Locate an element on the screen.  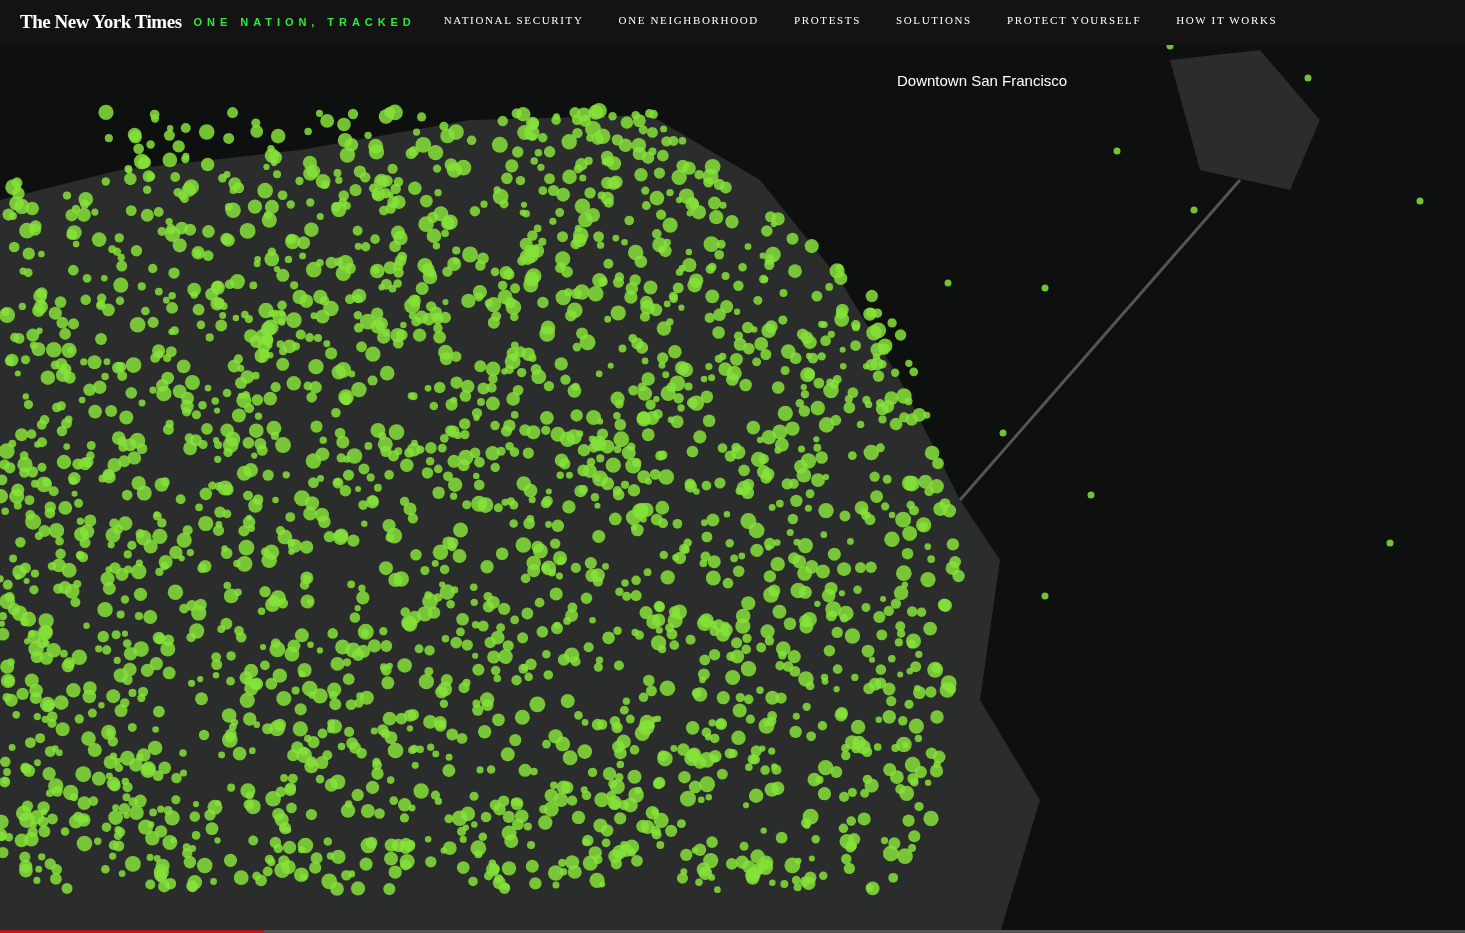
nav-link: ONE NEIGHBORHOOD is located at coordinates (688, 22).